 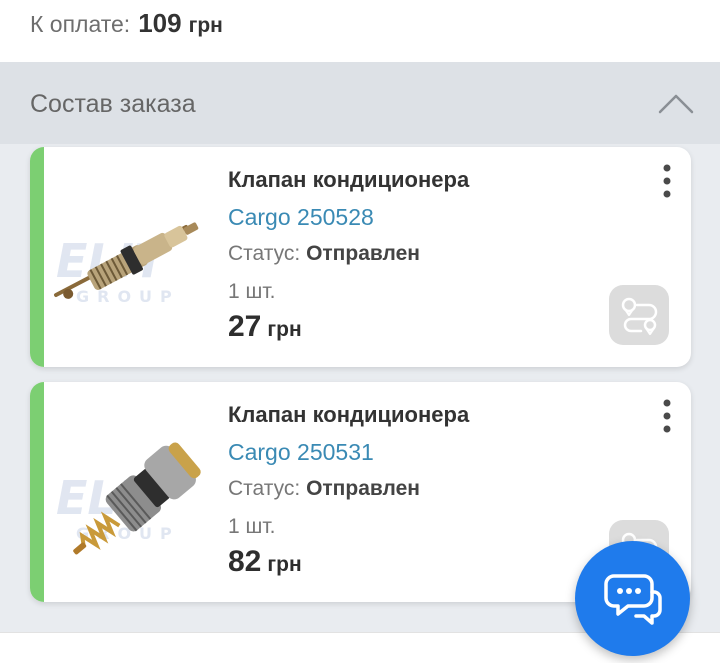 What do you see at coordinates (245, 326) in the screenshot?
I see `price-value: 27` at bounding box center [245, 326].